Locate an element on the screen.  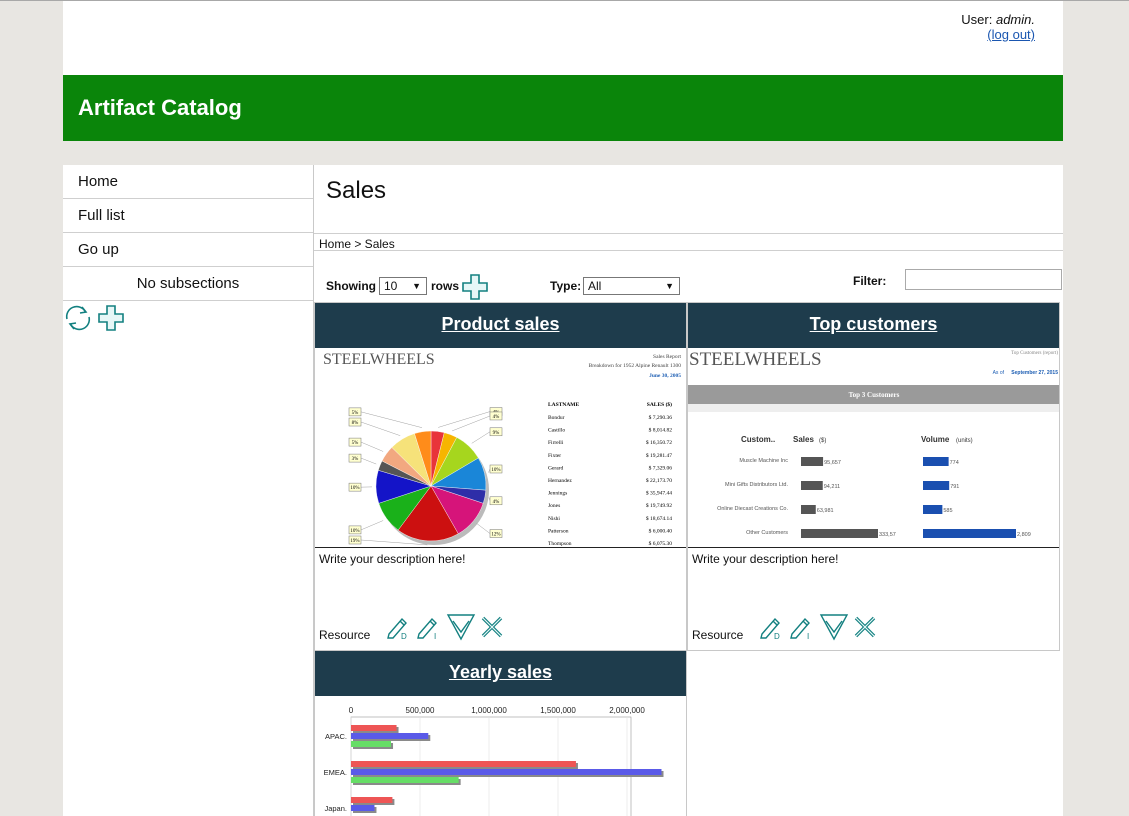
refresh-icon is located at coordinates (78, 320).